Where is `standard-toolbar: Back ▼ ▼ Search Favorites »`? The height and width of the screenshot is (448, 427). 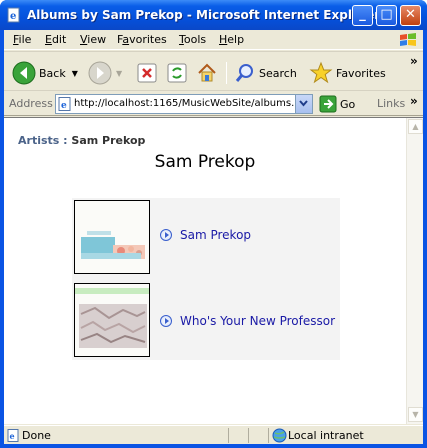
standard-toolbar: Back ▼ ▼ Search Favorites » is located at coordinates (213, 71).